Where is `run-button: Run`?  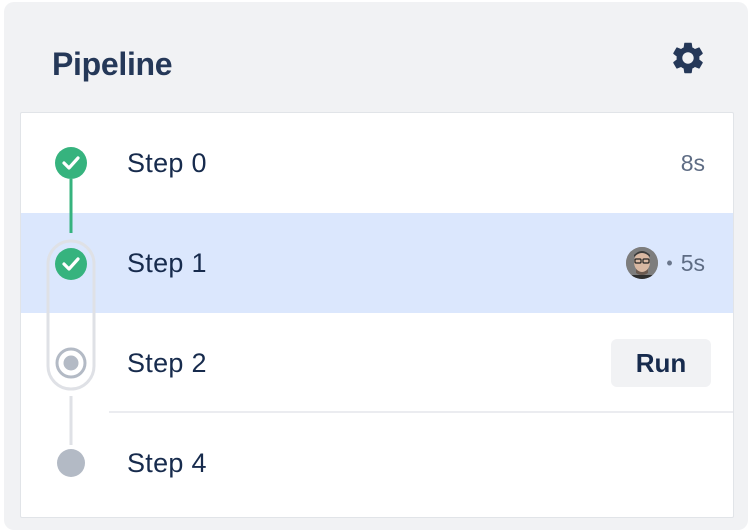
run-button: Run is located at coordinates (661, 363).